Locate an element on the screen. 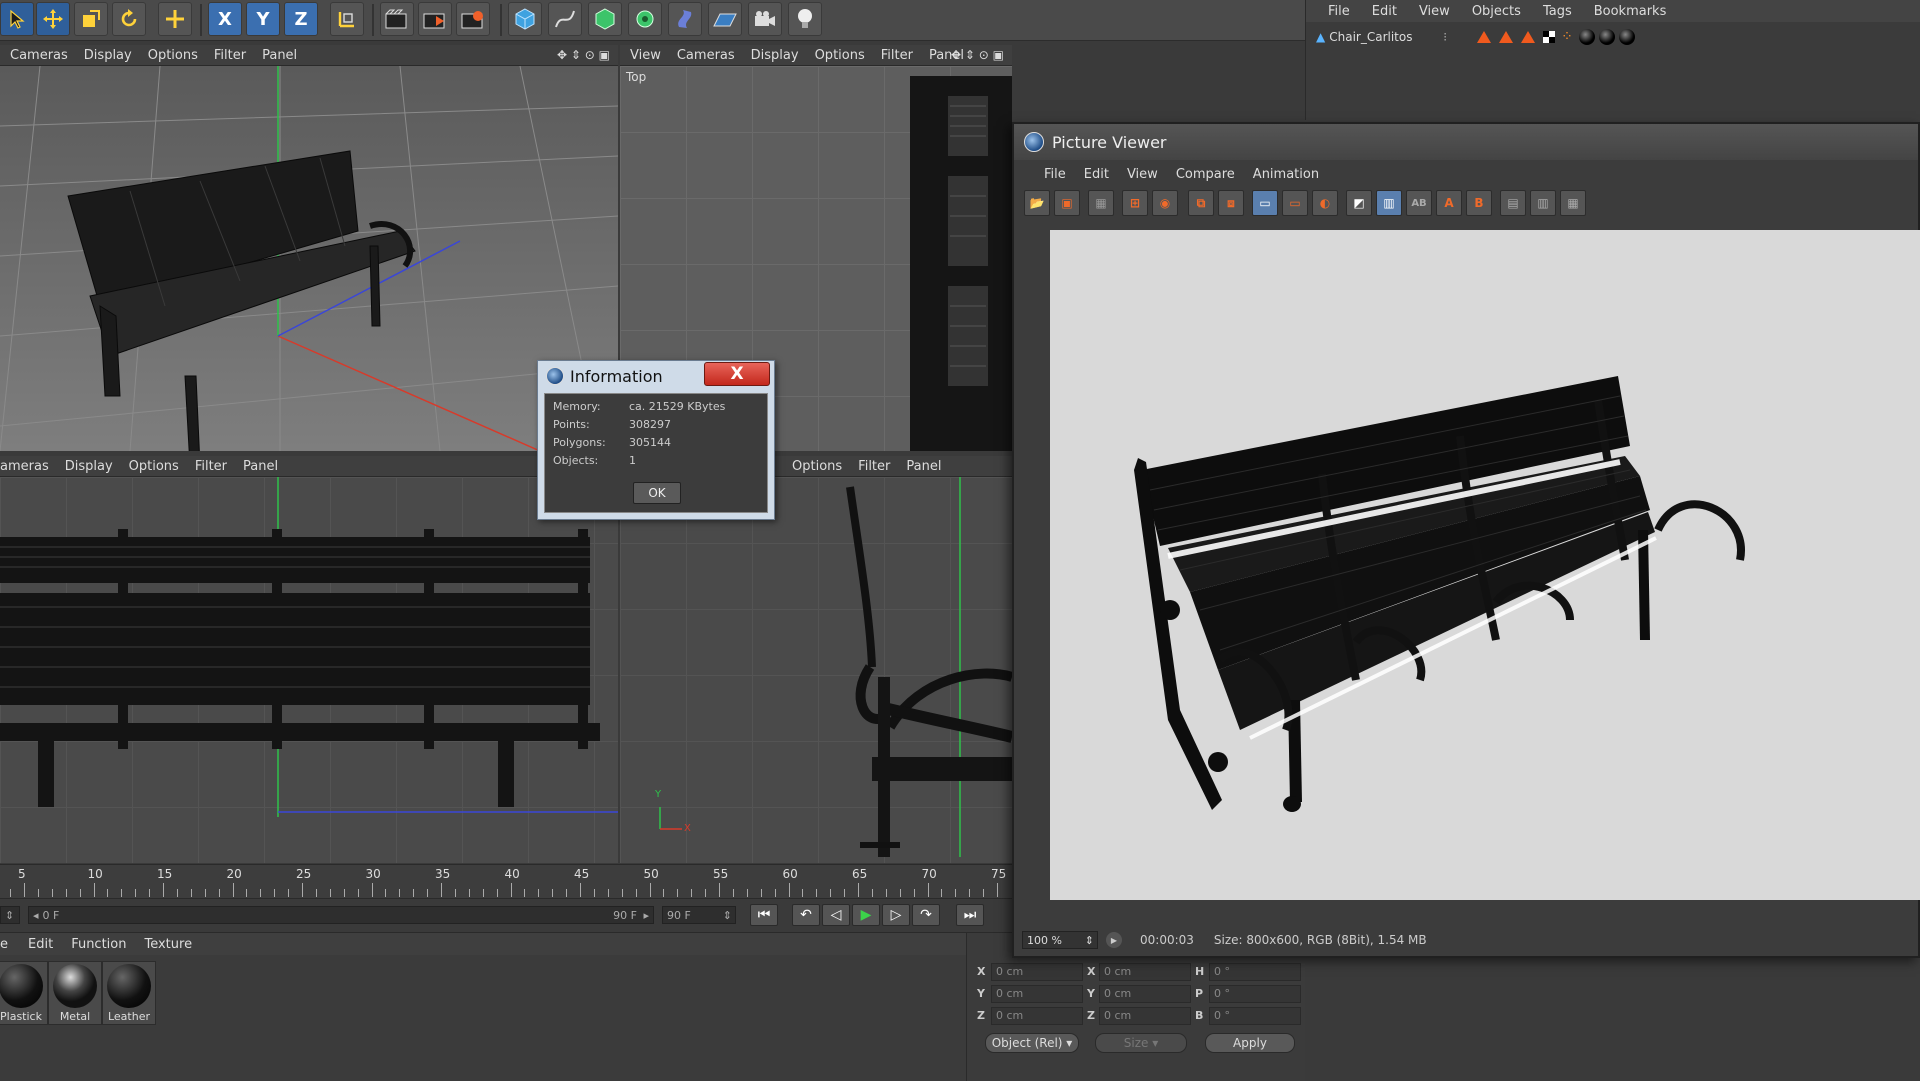 The height and width of the screenshot is (1081, 1920). live-selection-icon is located at coordinates (175, 19).